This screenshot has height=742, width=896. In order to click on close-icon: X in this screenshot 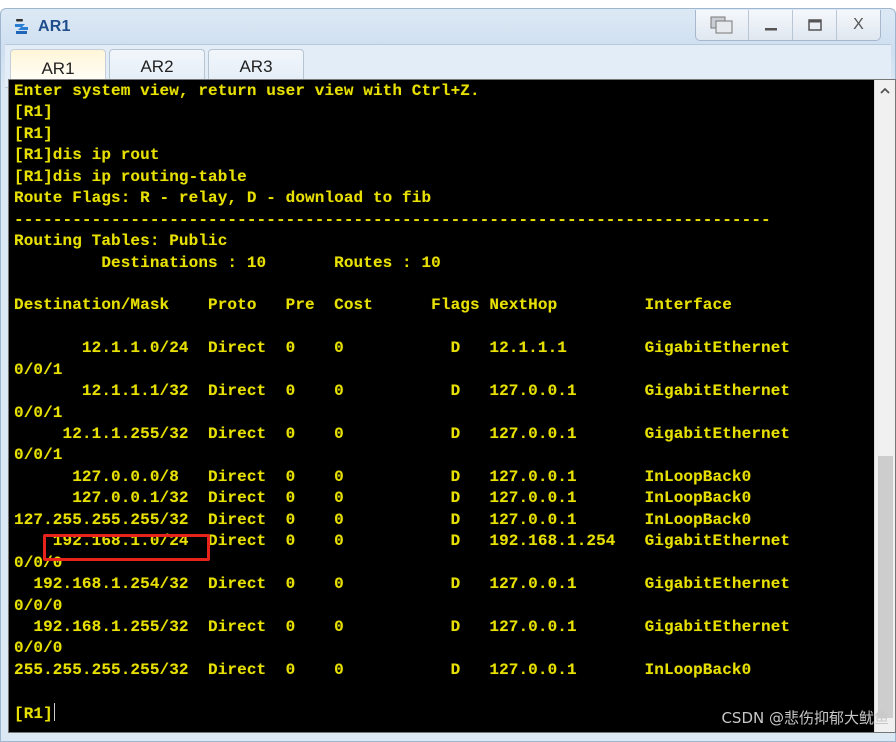, I will do `click(858, 24)`.